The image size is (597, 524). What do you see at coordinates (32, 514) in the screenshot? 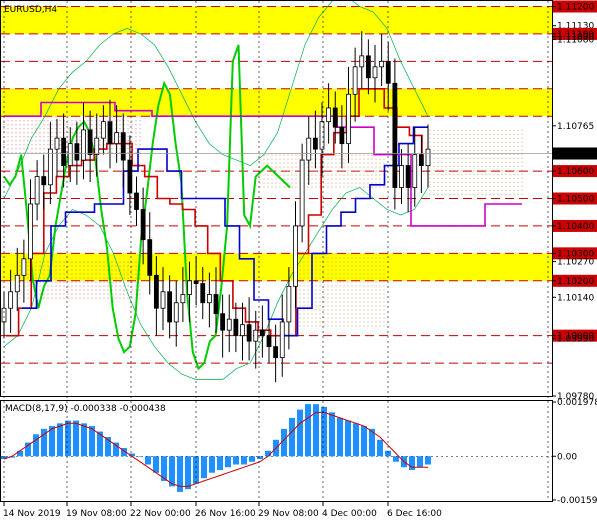
I see `time-tick-label: 14 Nov 2019` at bounding box center [32, 514].